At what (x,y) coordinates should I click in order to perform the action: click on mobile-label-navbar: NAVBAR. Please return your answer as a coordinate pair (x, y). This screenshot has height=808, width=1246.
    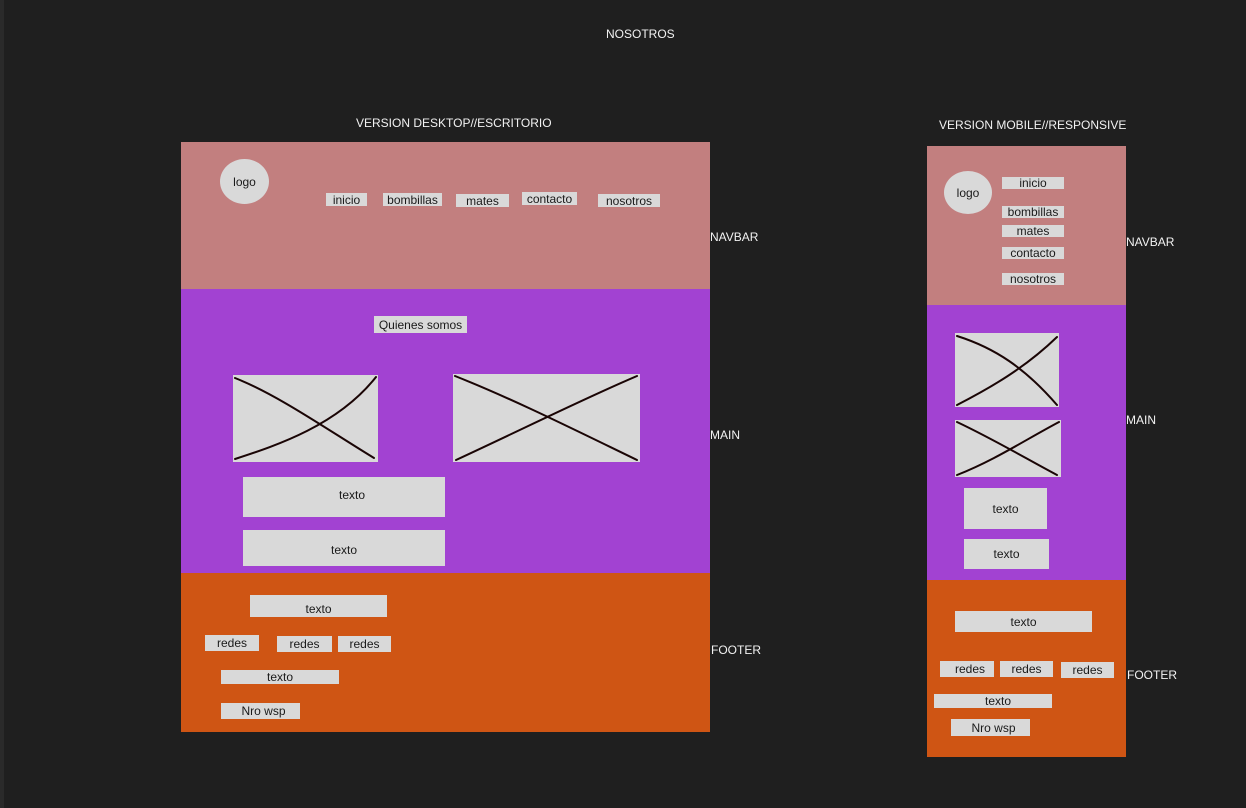
    Looking at the image, I should click on (1150, 242).